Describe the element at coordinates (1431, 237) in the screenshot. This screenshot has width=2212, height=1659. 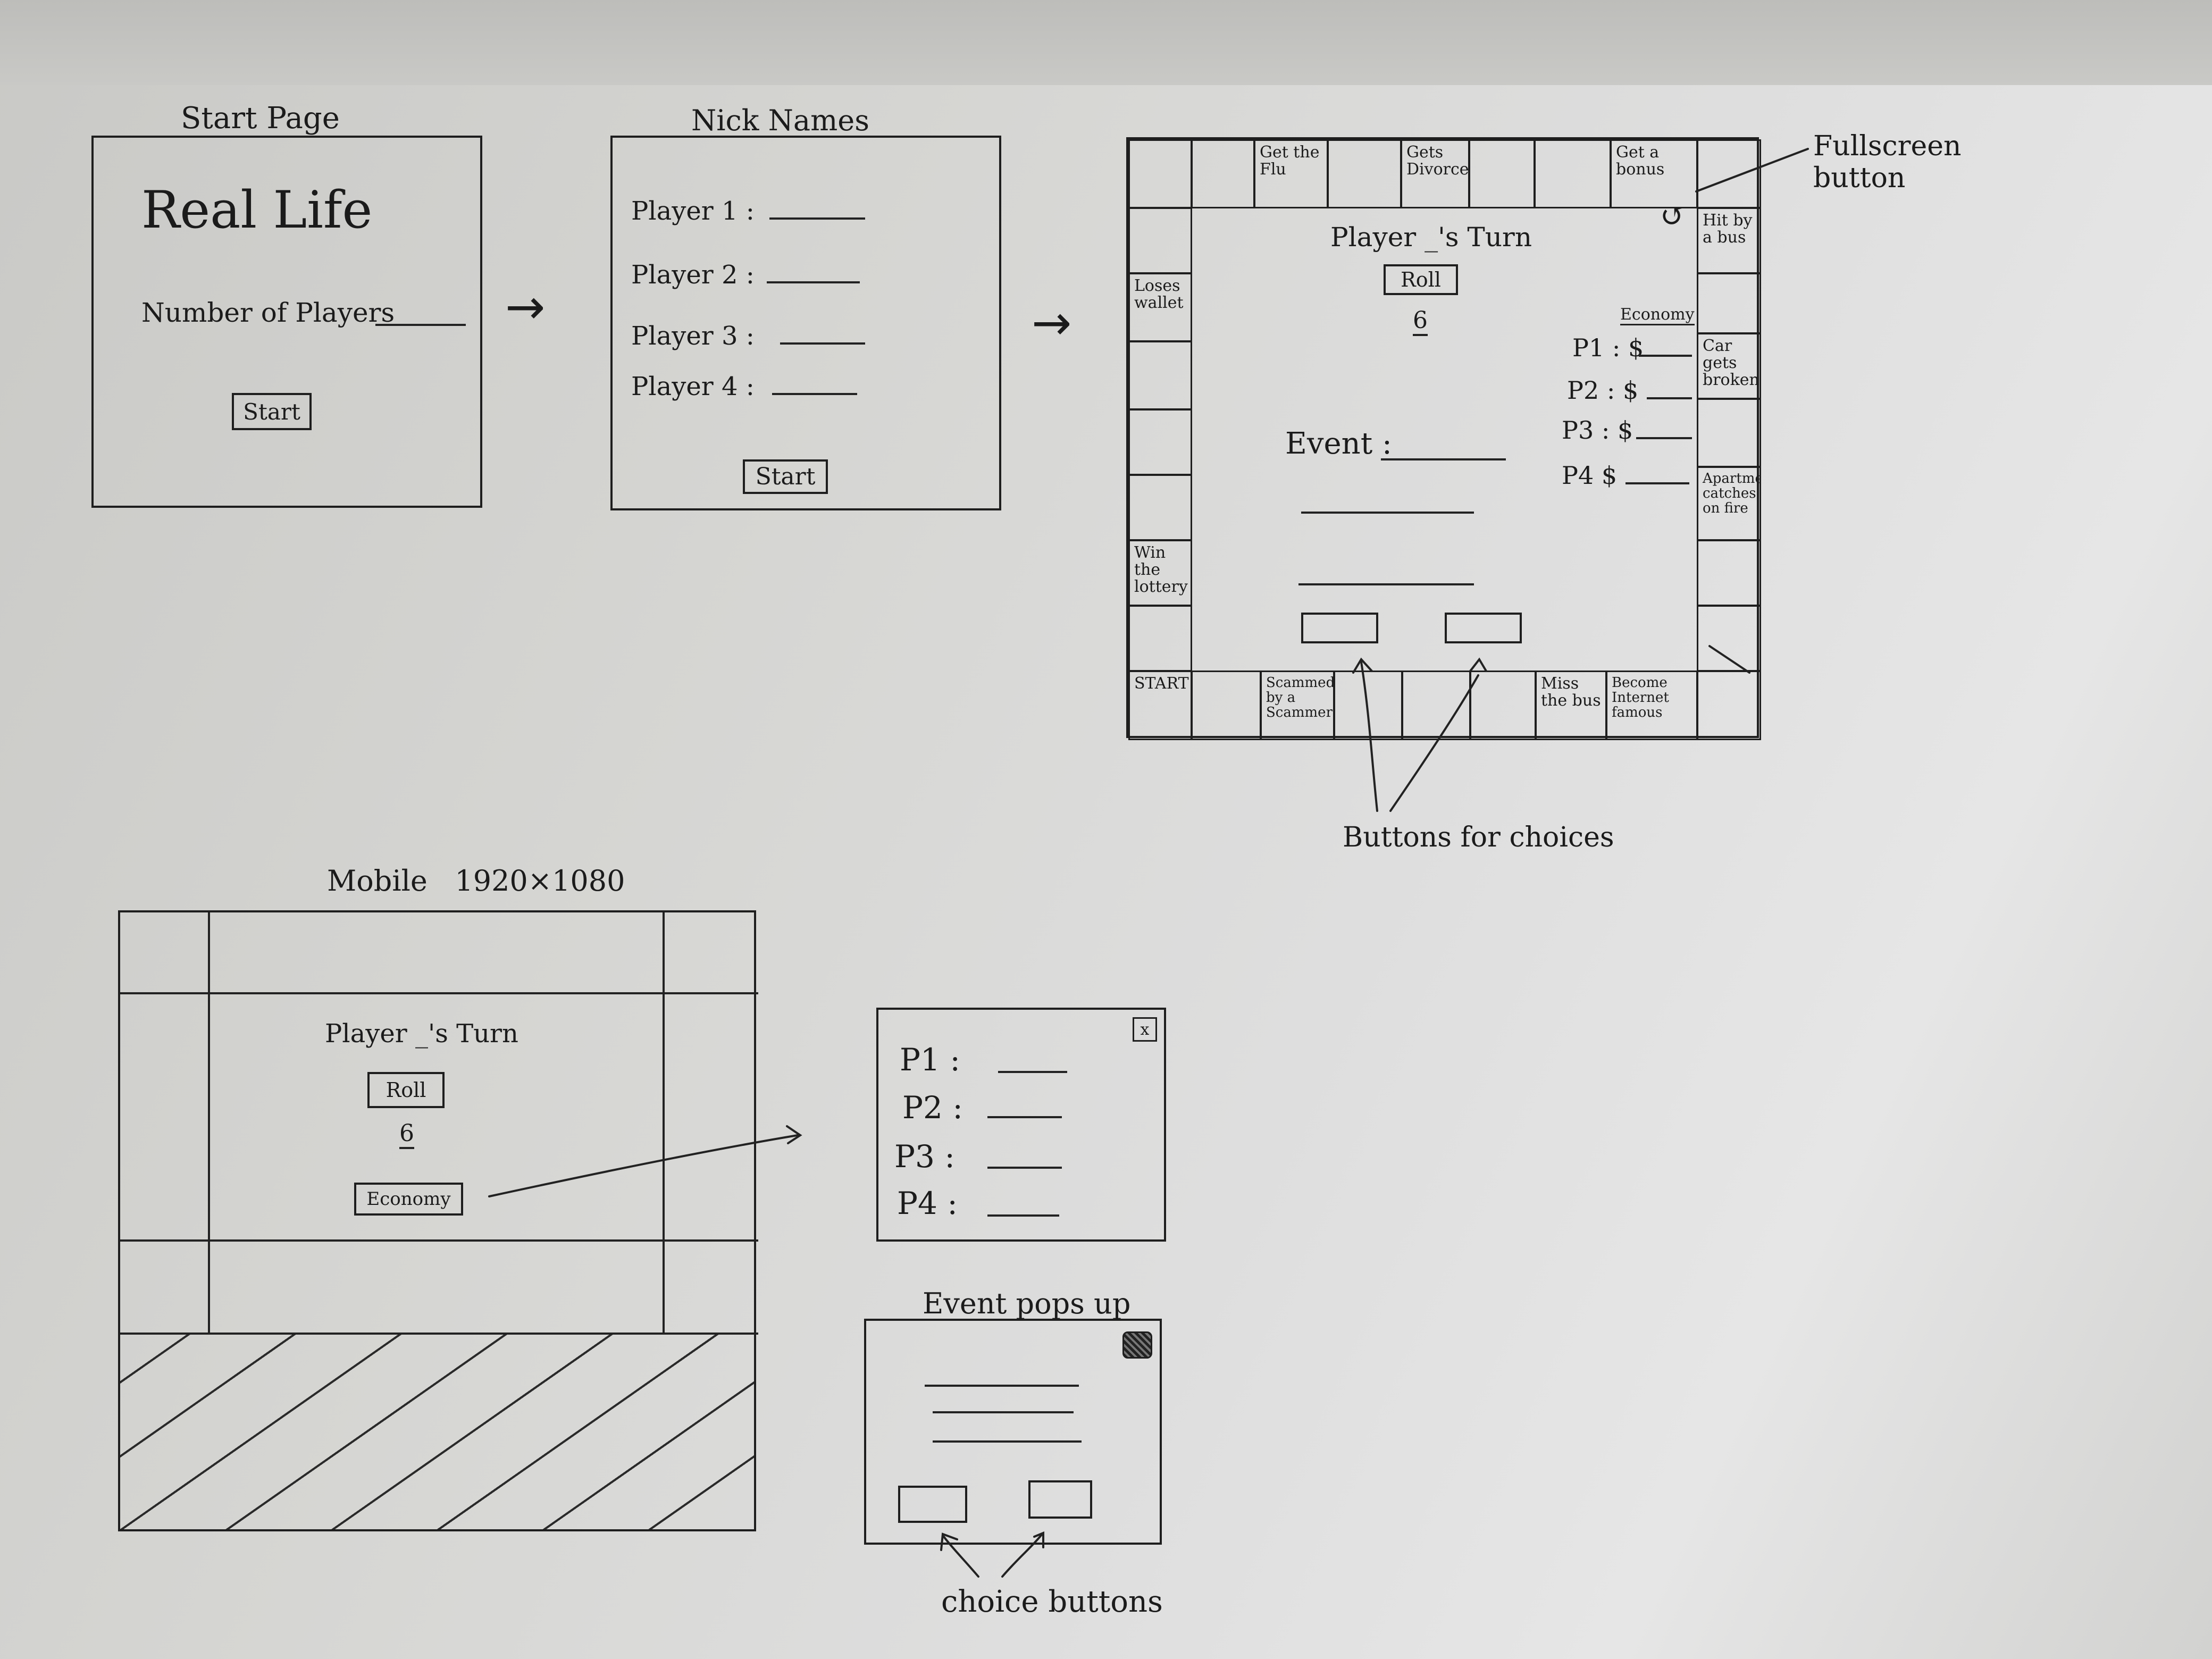
I see `turn-indicator: Player _'s Turn` at that location.